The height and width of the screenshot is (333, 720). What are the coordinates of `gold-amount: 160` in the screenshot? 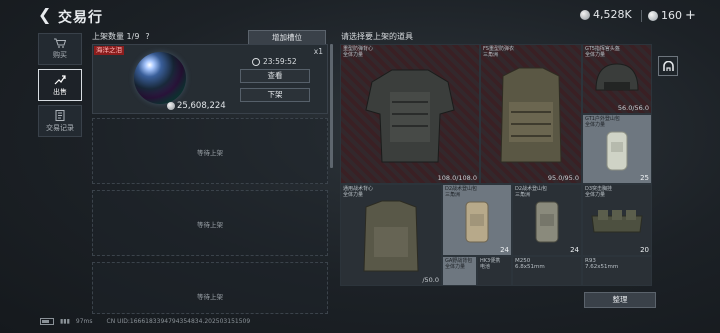 It's located at (671, 15).